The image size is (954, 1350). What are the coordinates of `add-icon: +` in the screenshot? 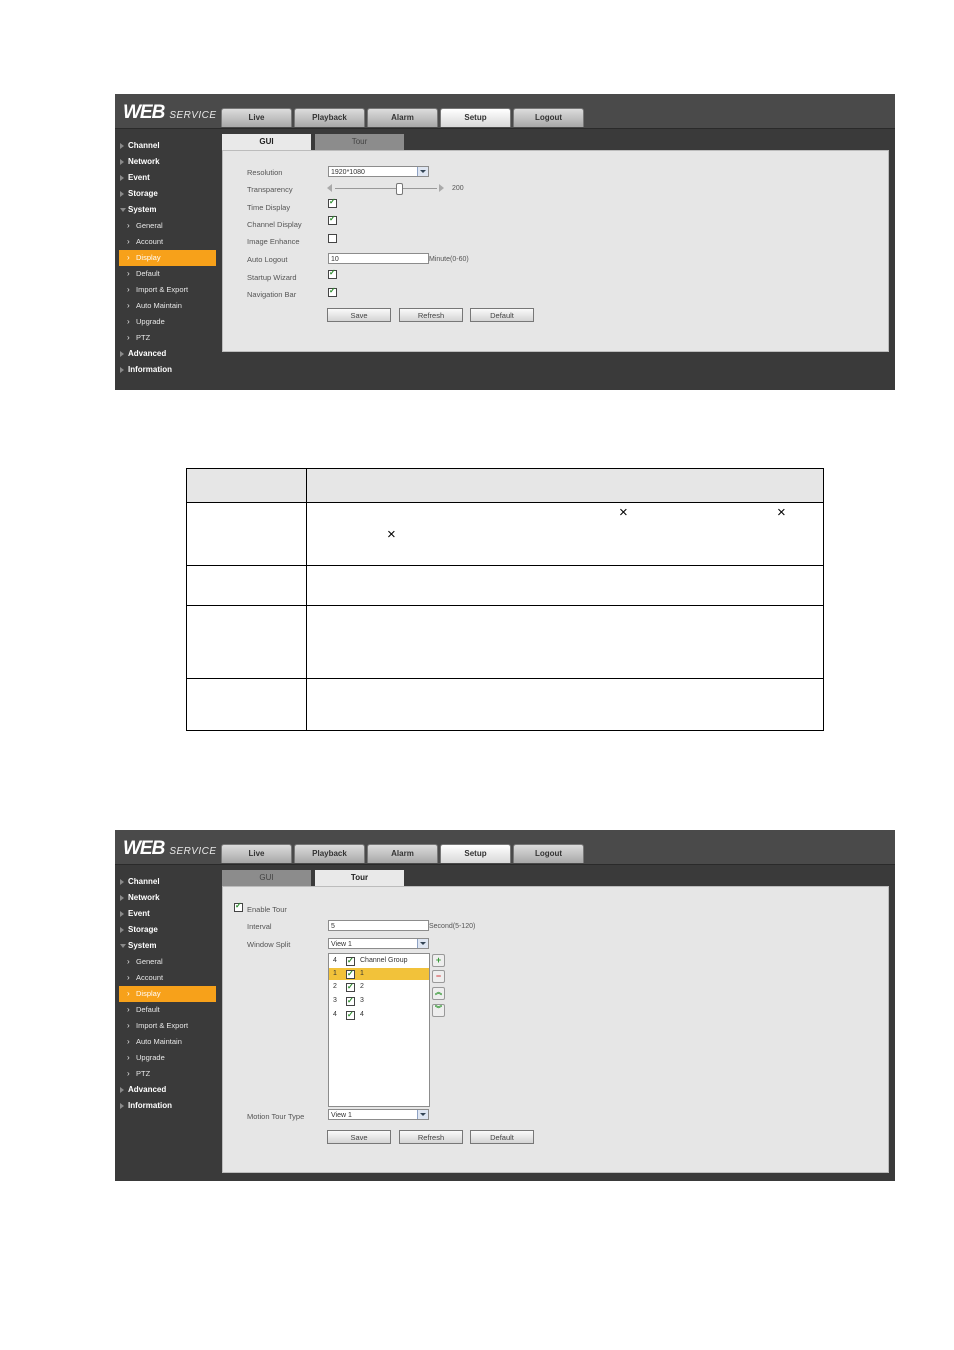 It's located at (438, 960).